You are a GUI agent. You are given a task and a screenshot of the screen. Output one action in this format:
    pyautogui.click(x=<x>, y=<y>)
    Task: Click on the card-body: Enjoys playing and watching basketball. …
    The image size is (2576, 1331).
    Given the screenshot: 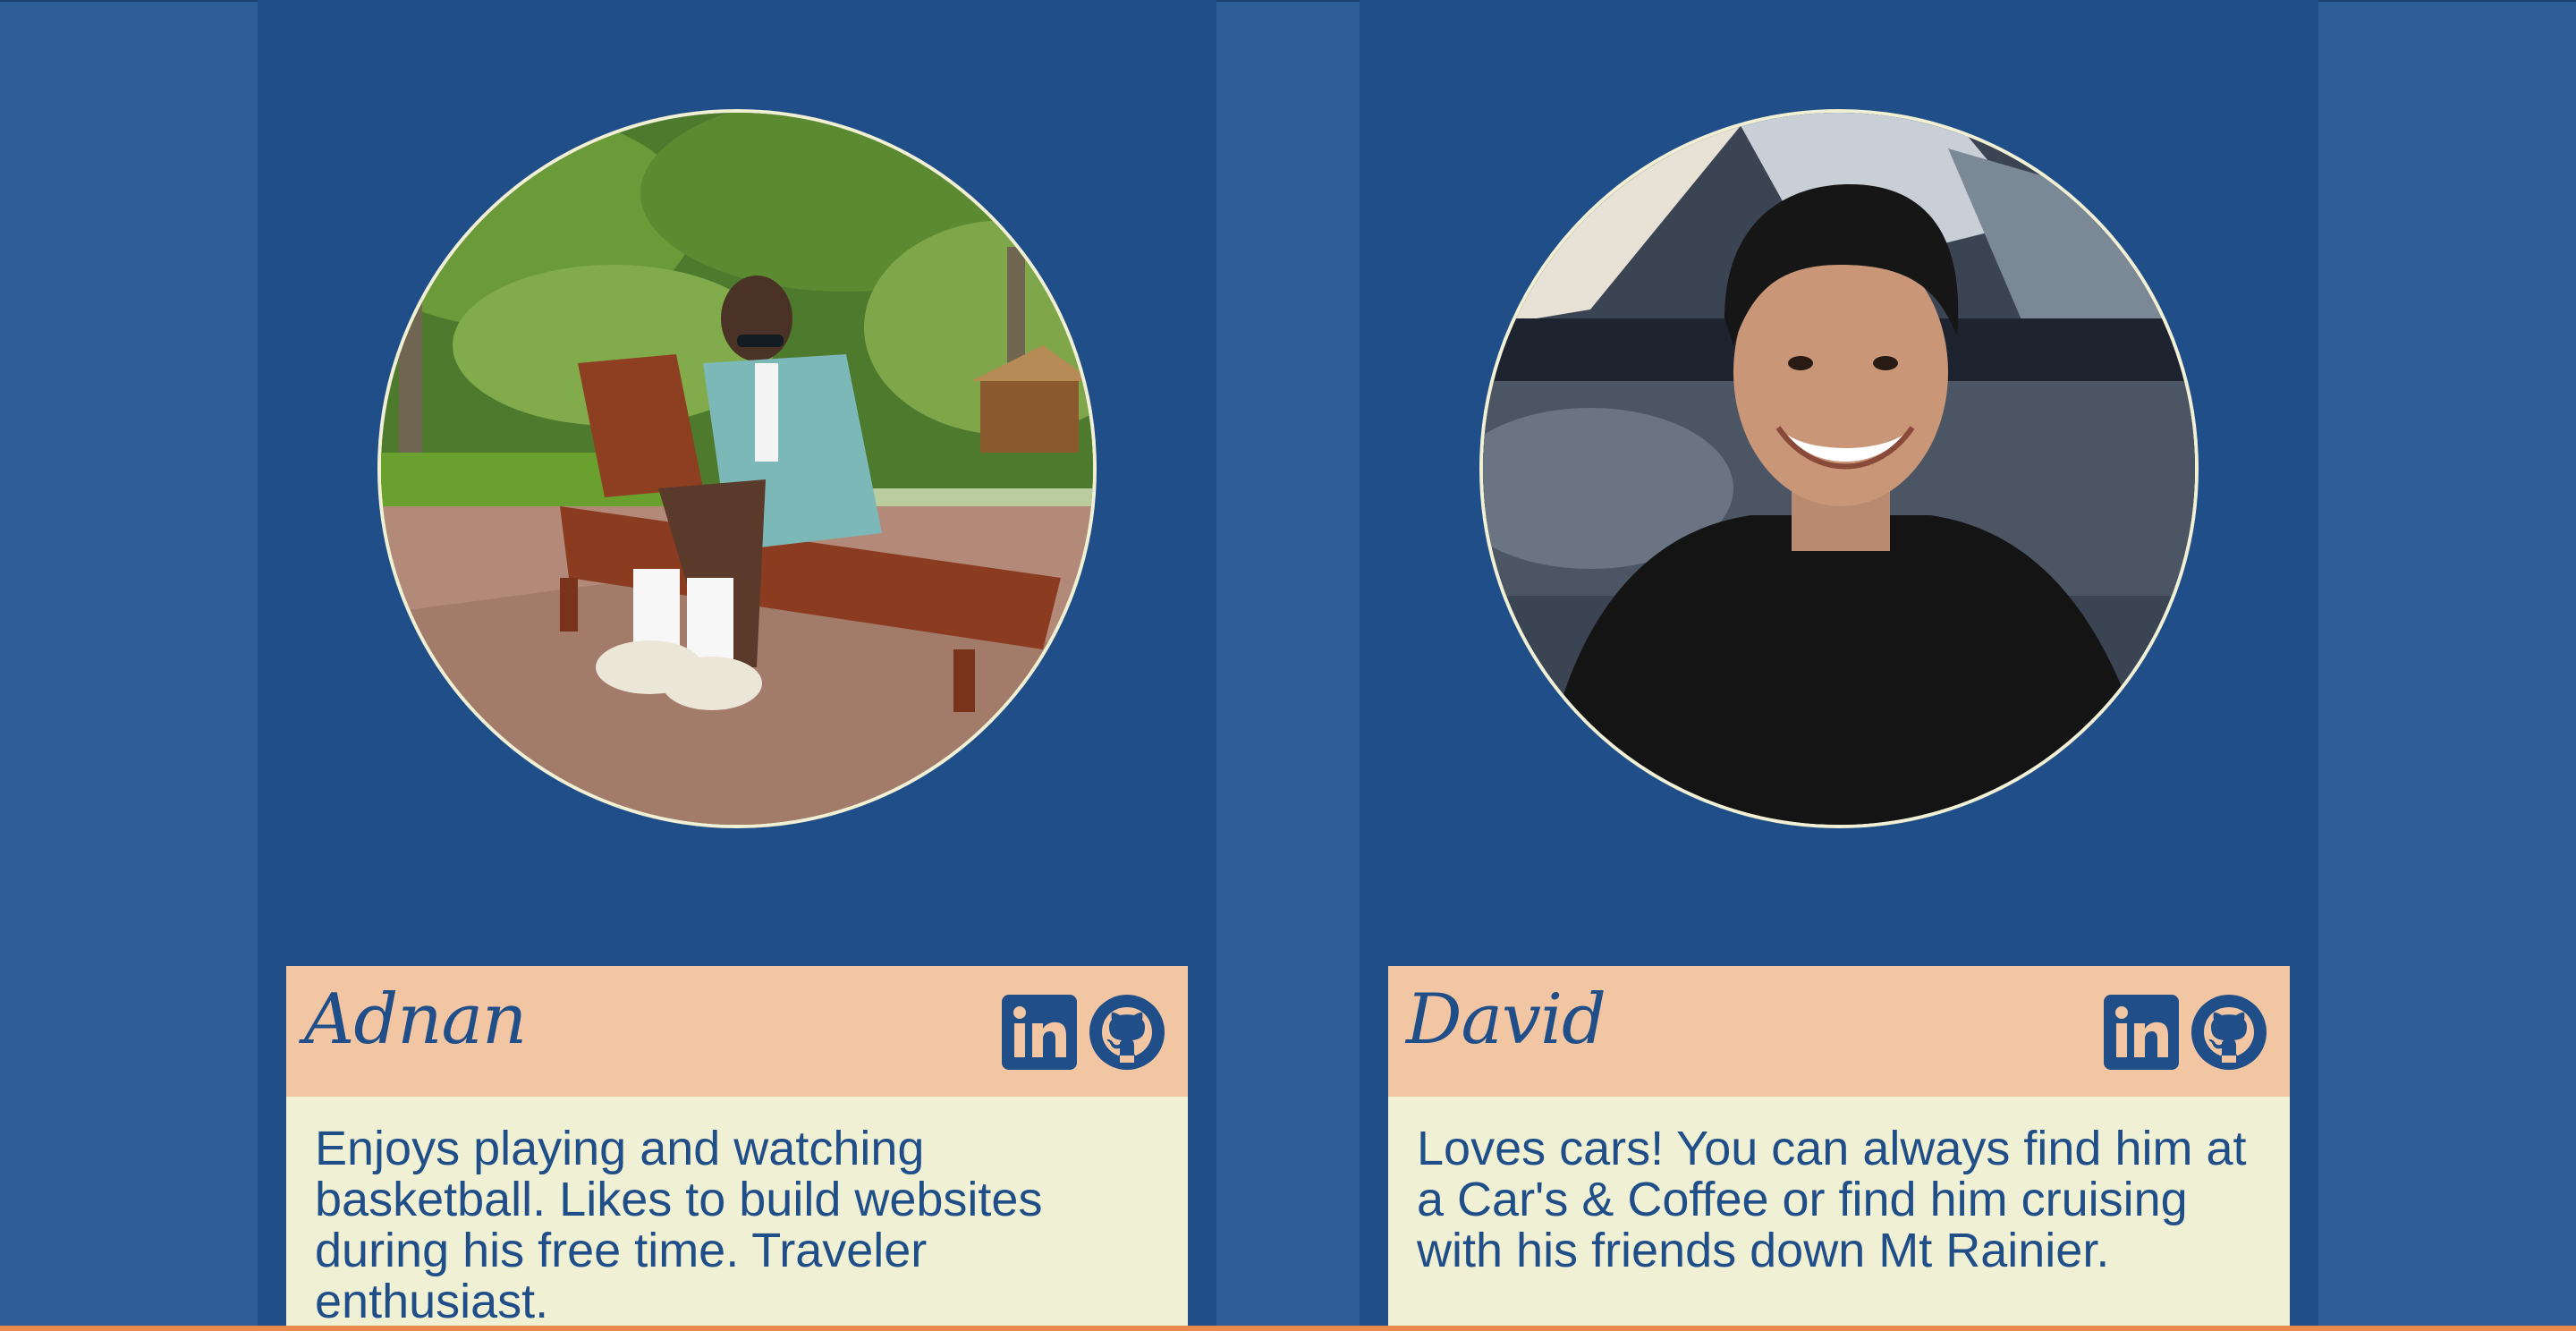 What is the action you would take?
    pyautogui.click(x=737, y=1212)
    